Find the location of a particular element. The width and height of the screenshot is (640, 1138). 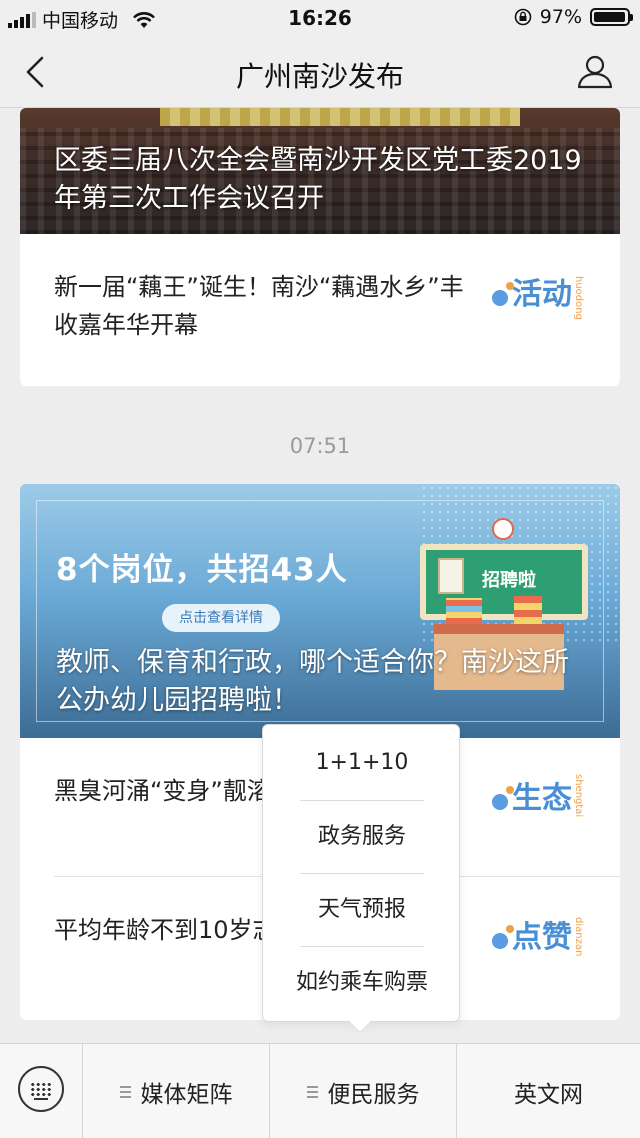

tab-label: 便民服务 is located at coordinates (373, 1094).